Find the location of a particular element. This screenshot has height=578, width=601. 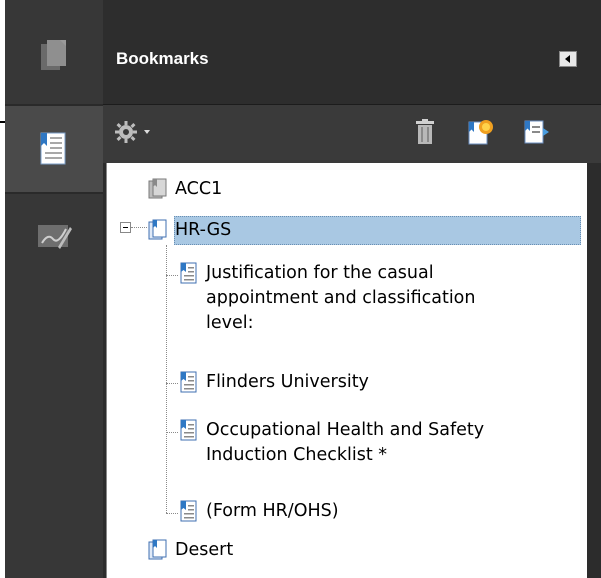

pages-button is located at coordinates (54, 57).